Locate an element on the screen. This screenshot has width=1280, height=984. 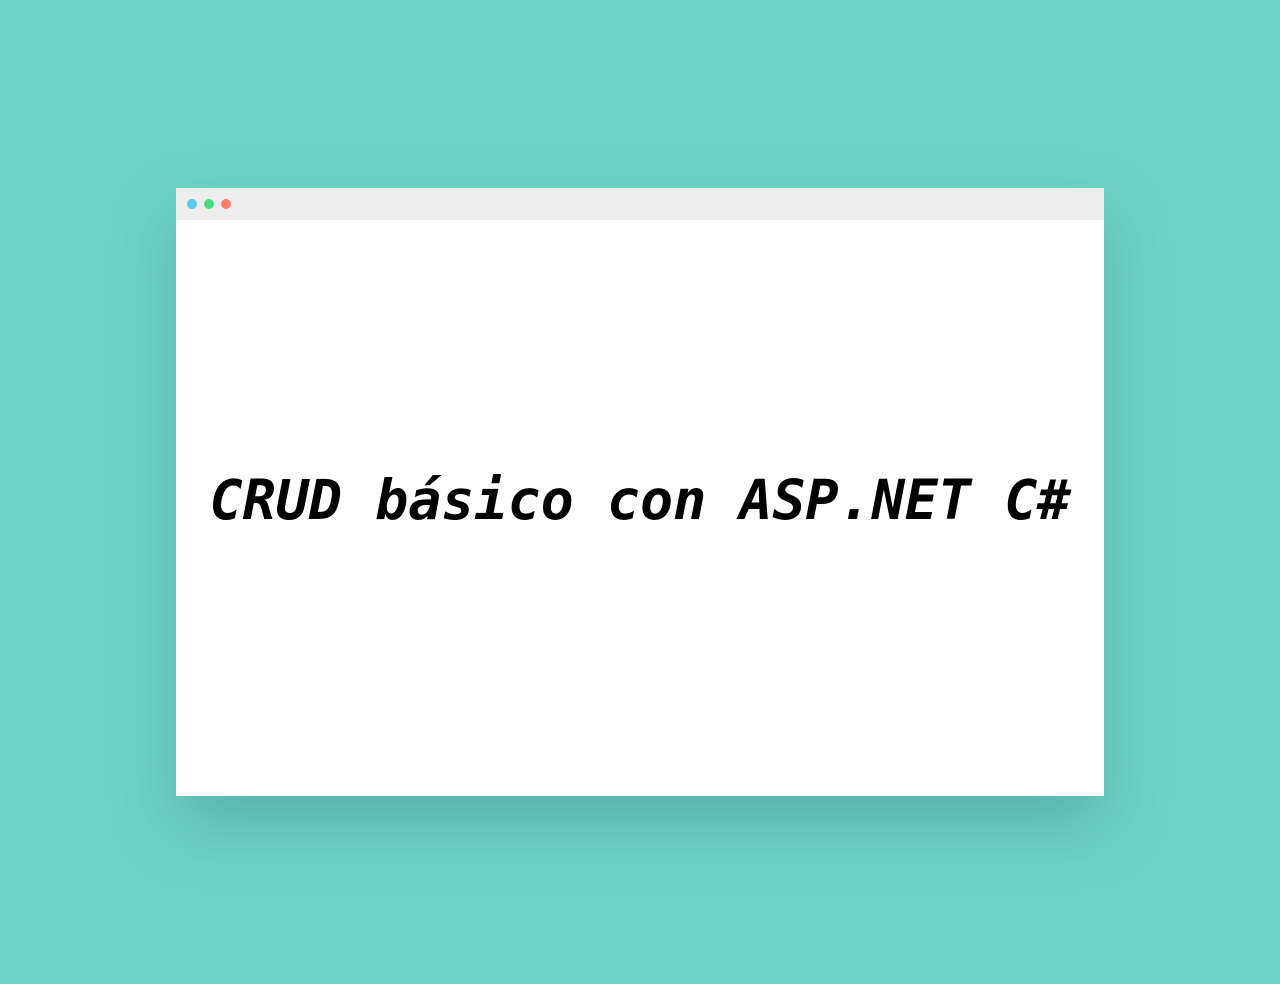
window-dot-green-icon is located at coordinates (209, 204).